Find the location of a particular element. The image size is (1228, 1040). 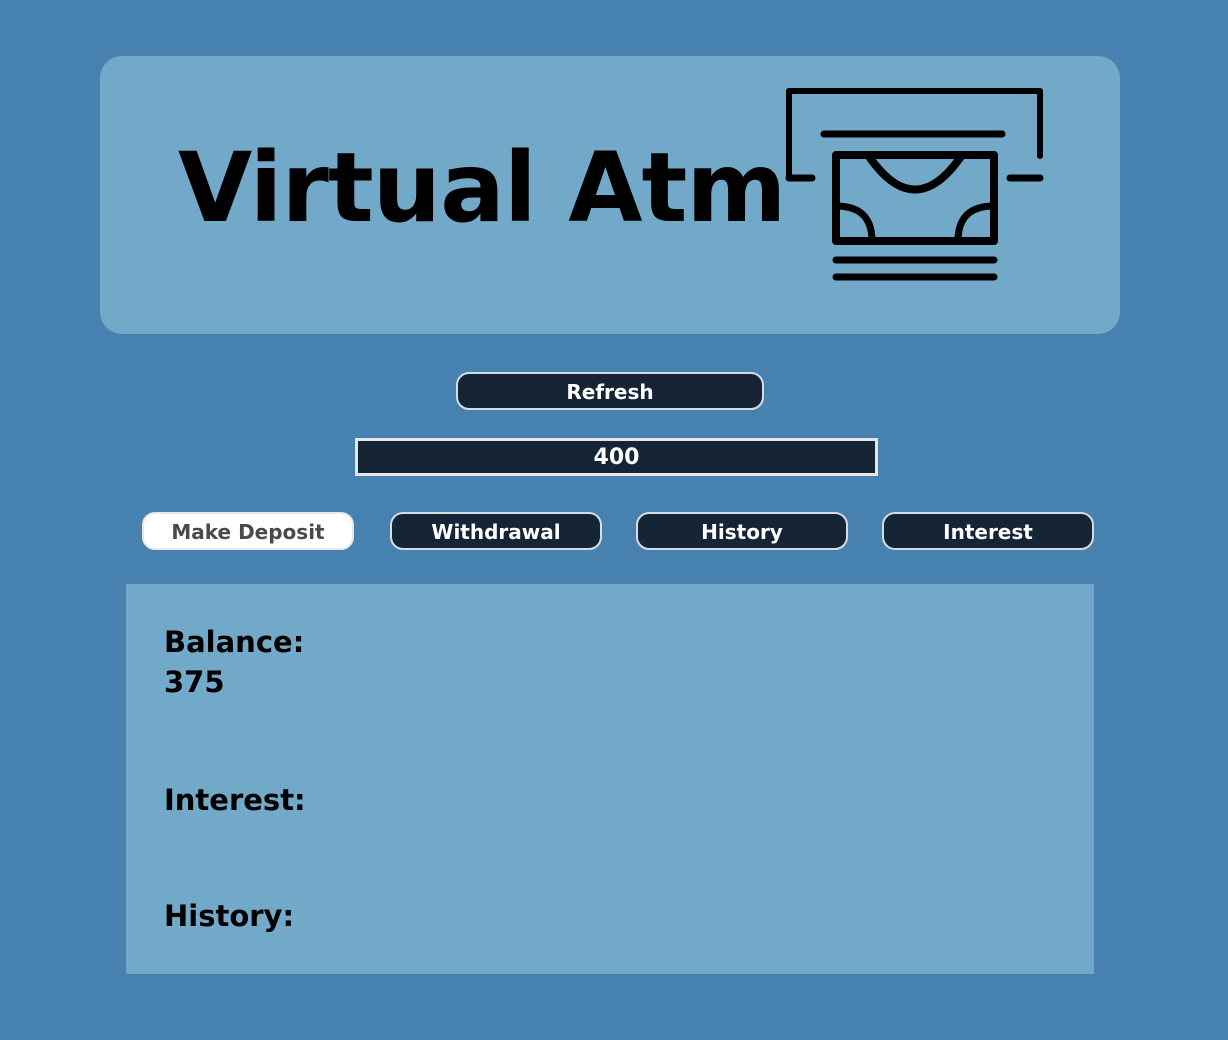

interest-label: Interest: is located at coordinates (235, 800).